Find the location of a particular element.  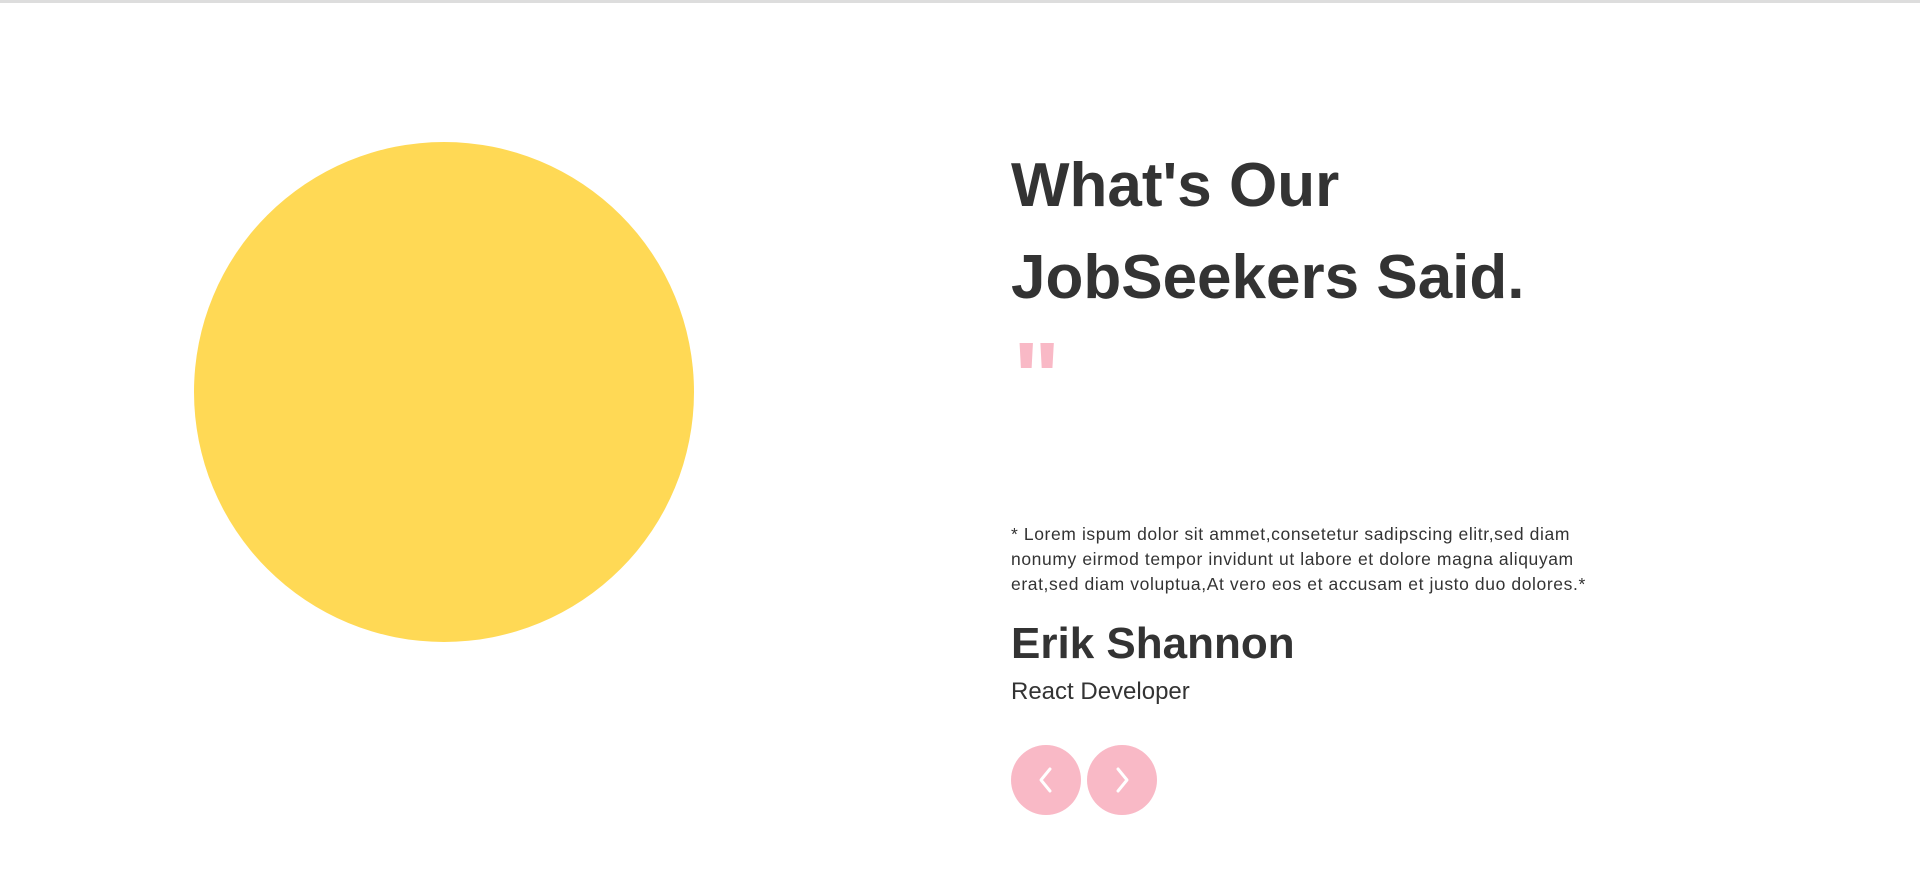

author-role: React Developer is located at coordinates (1100, 691).